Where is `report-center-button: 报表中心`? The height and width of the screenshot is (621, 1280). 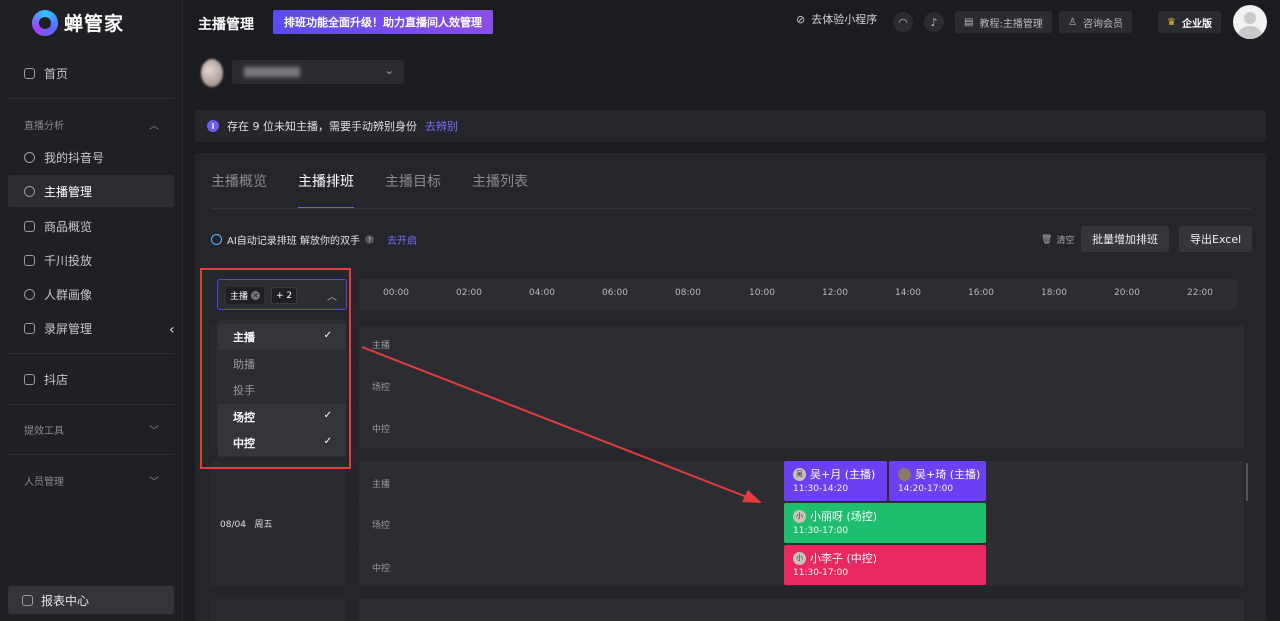 report-center-button: 报表中心 is located at coordinates (91, 600).